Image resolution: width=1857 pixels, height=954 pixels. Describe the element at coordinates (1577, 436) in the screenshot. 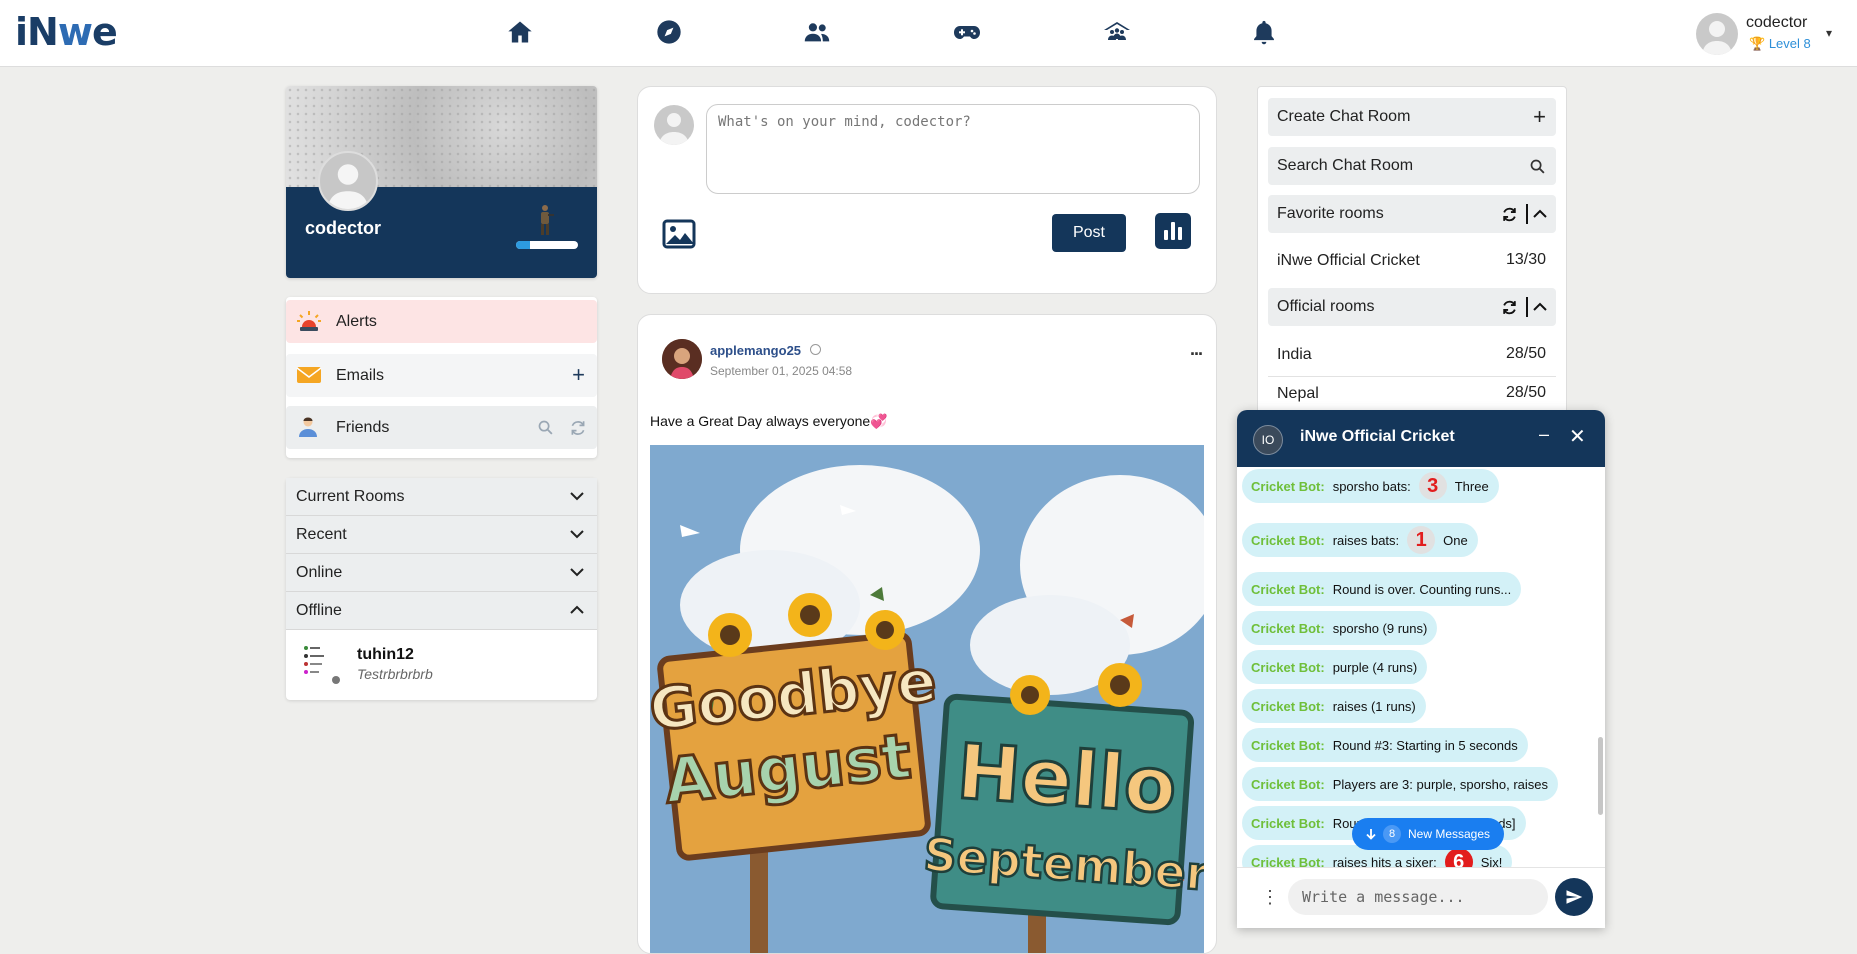

I see `close-icon: ✕` at that location.